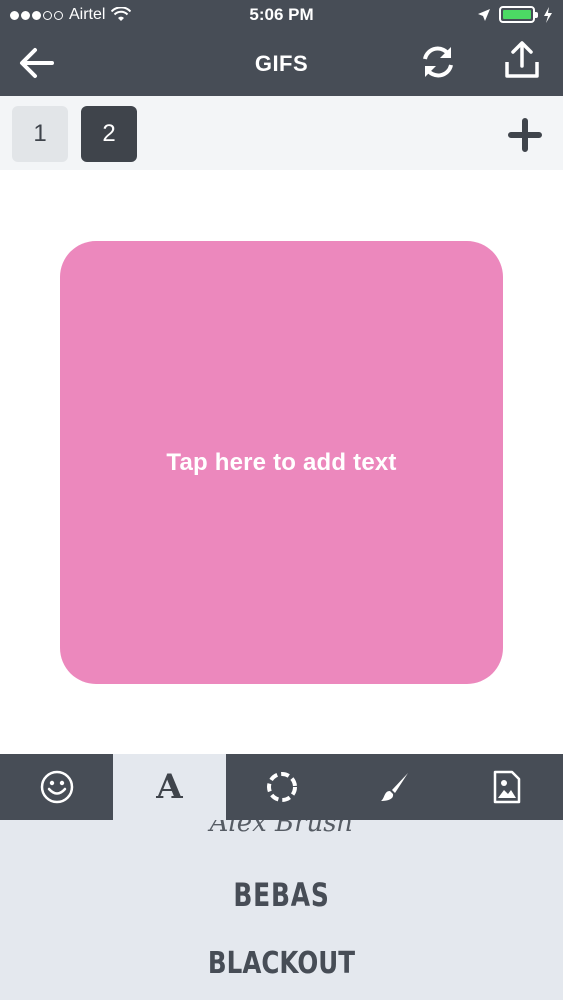 The height and width of the screenshot is (1000, 563). I want to click on top-bar: Airtel 5:06 PM GIFS, so click(281, 48).